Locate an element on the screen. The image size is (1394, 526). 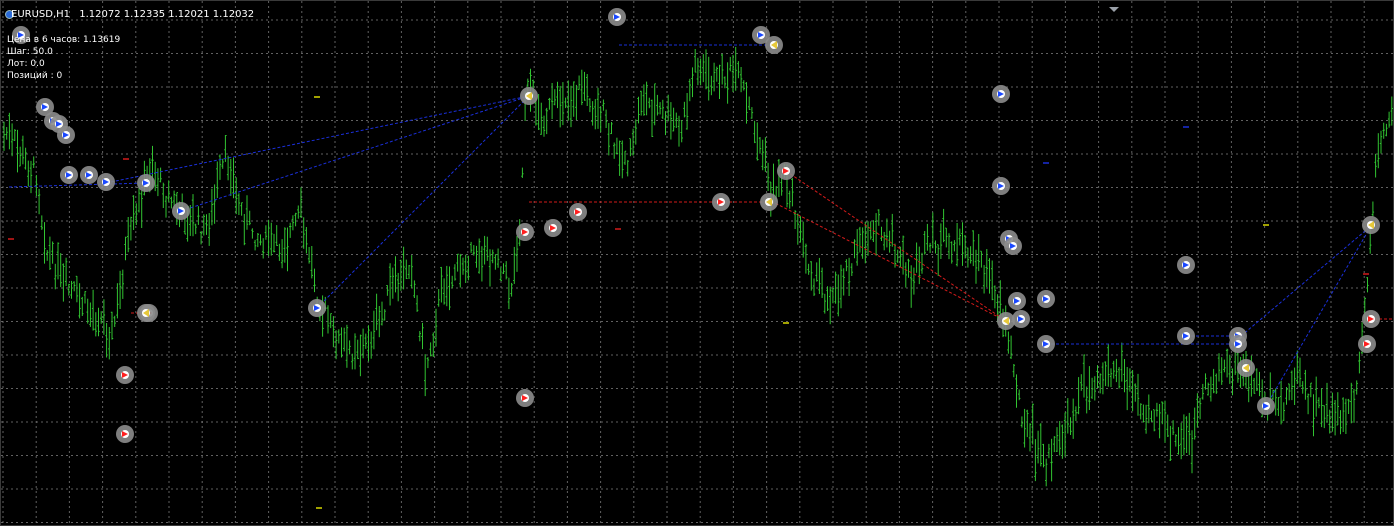
info-step: Шаг: 50.0 is located at coordinates (30, 52).